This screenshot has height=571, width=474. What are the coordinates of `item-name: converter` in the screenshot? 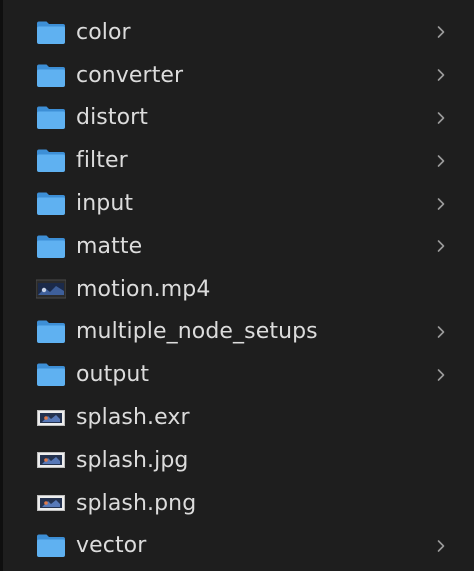 It's located at (130, 75).